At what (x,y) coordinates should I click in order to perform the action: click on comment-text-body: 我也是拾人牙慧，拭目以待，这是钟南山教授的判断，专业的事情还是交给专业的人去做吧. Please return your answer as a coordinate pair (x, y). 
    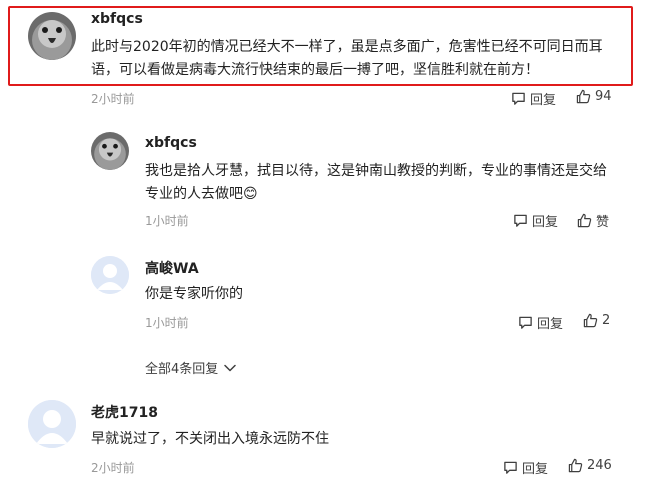
    Looking at the image, I should click on (376, 182).